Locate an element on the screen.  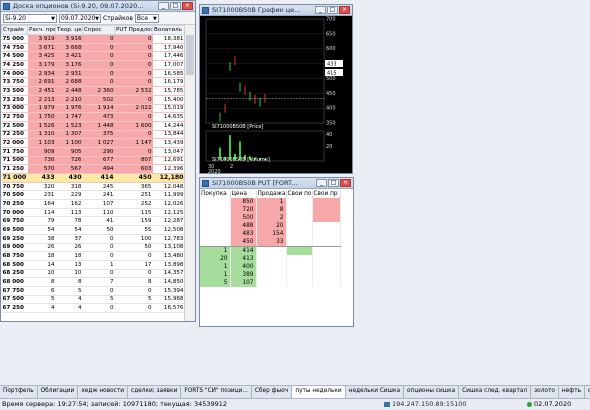
board-cell: 241 is located at coordinates (98, 195).